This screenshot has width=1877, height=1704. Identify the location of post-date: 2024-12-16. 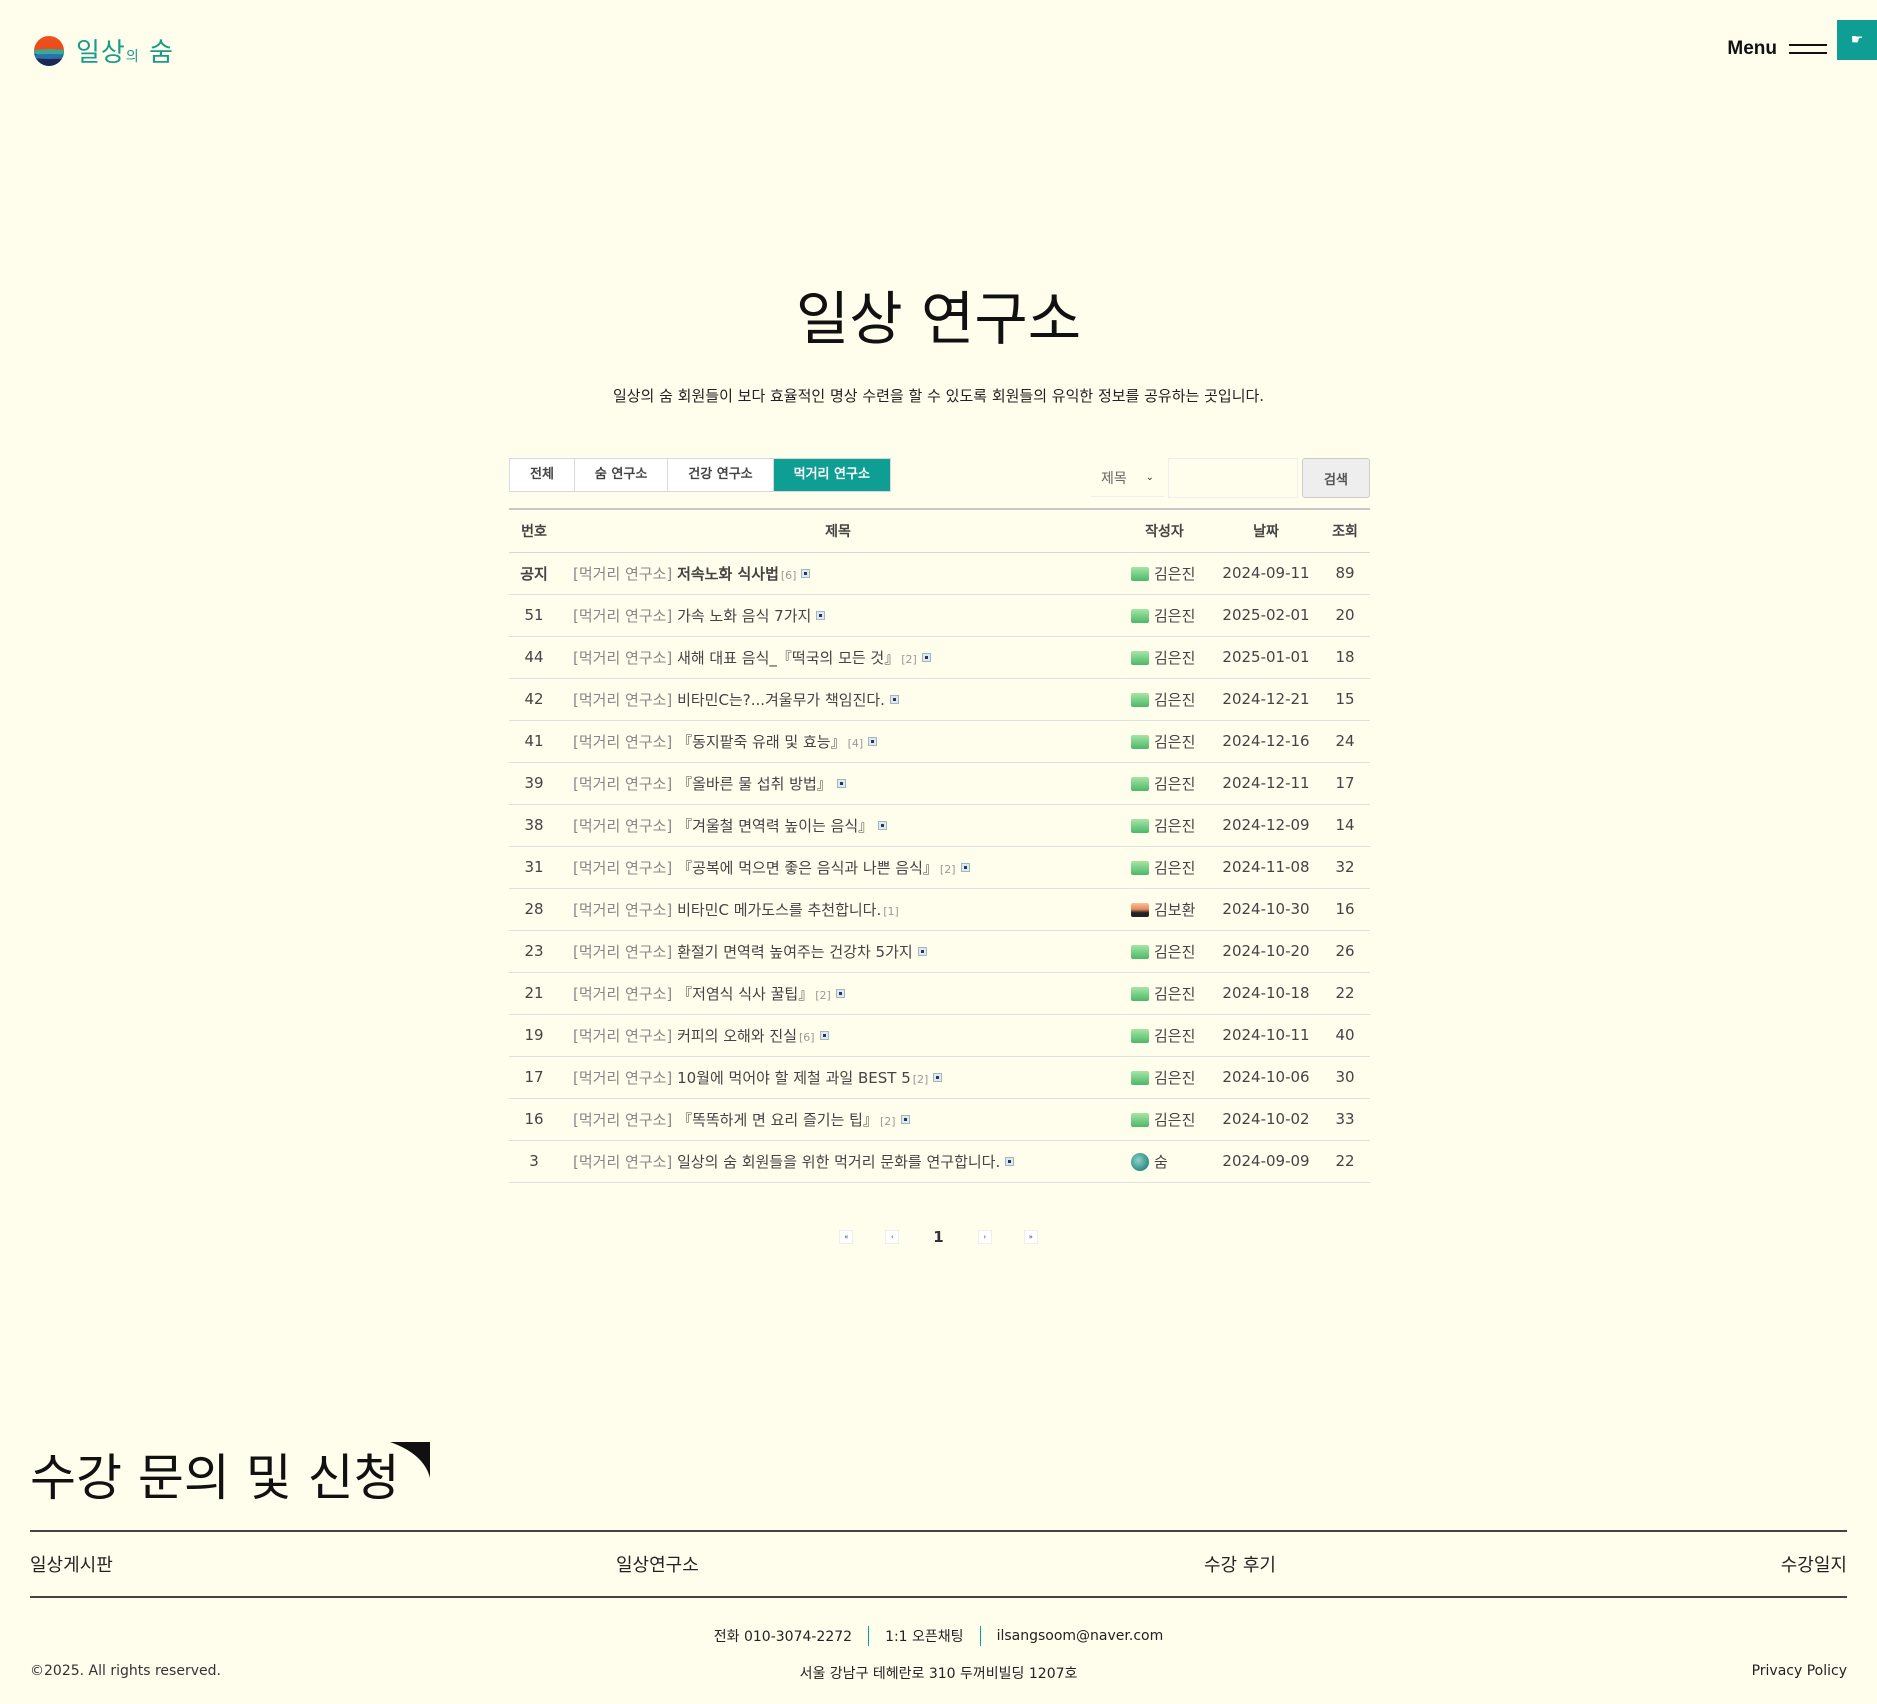
(1266, 741).